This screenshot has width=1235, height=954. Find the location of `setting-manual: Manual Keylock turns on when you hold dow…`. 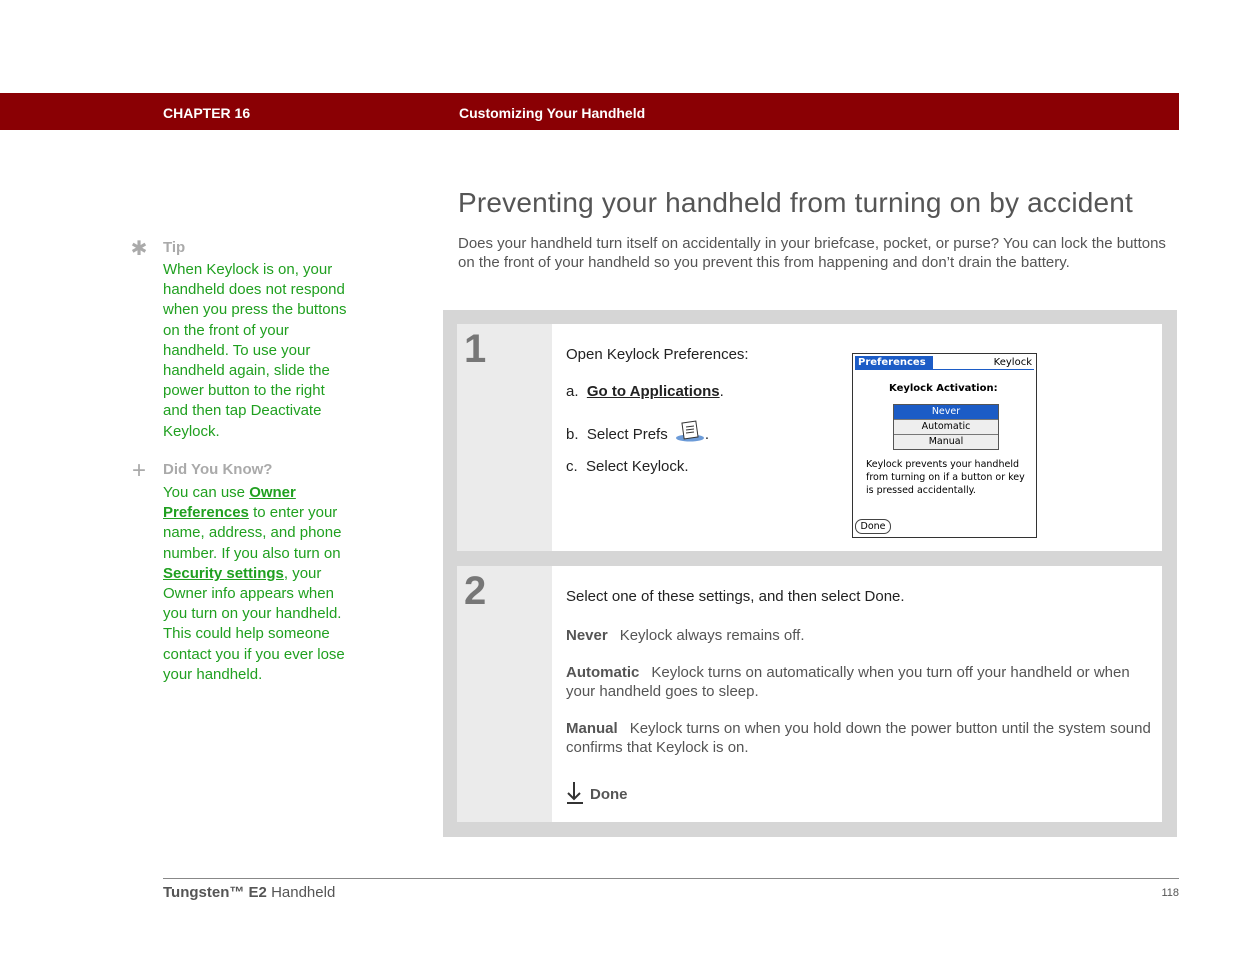

setting-manual: Manual Keylock turns on when you hold dow… is located at coordinates (861, 738).